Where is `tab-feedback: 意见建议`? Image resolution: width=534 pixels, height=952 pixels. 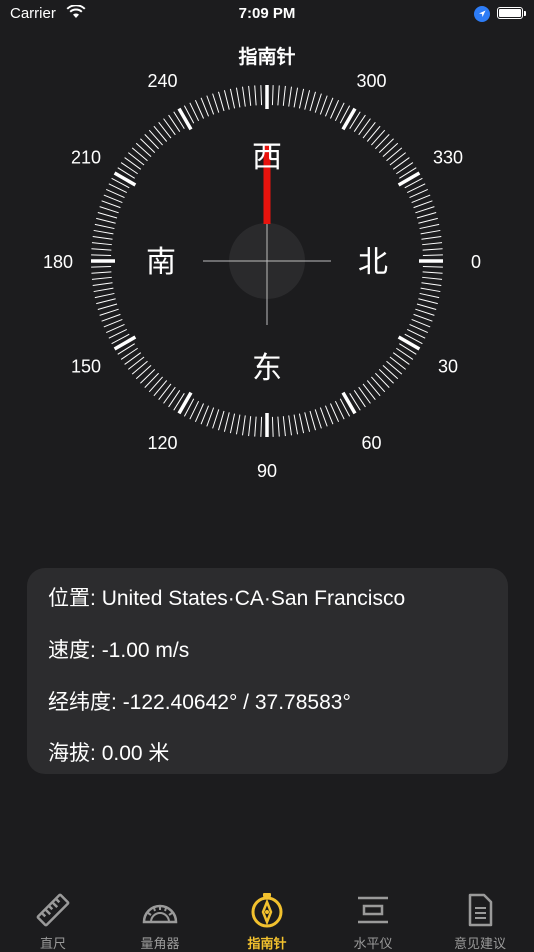 tab-feedback: 意见建议 is located at coordinates (480, 917).